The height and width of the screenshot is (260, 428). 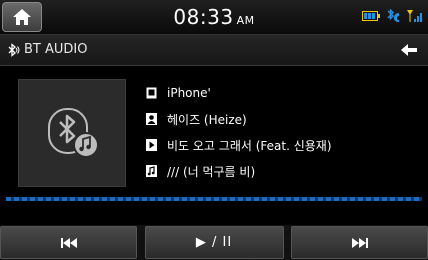 I want to click on progress-bar, so click(x=214, y=199).